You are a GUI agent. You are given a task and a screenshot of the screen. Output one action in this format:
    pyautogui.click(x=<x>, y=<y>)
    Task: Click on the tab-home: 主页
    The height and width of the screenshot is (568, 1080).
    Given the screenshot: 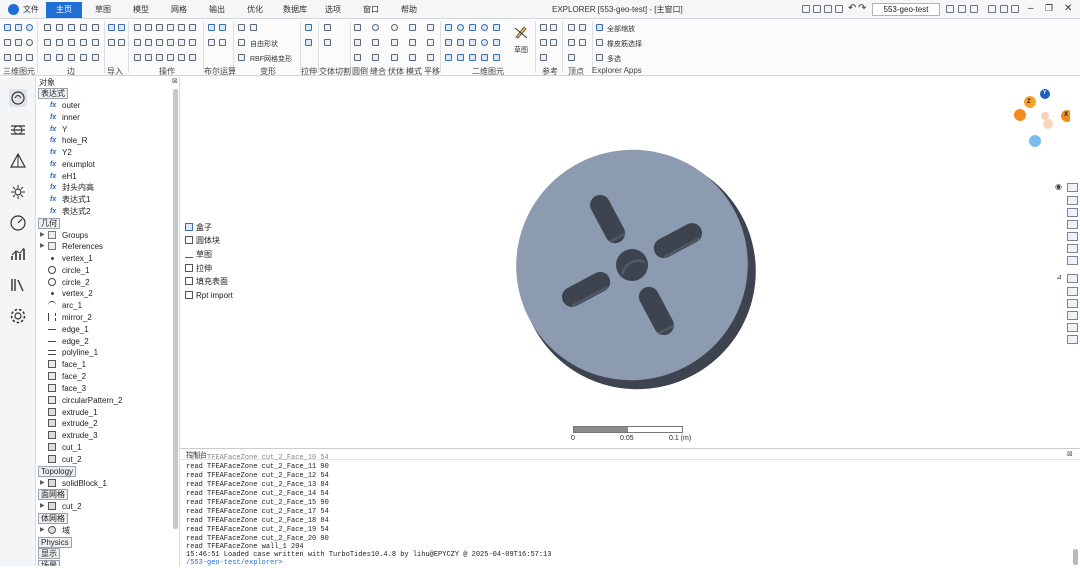 What is the action you would take?
    pyautogui.click(x=64, y=10)
    